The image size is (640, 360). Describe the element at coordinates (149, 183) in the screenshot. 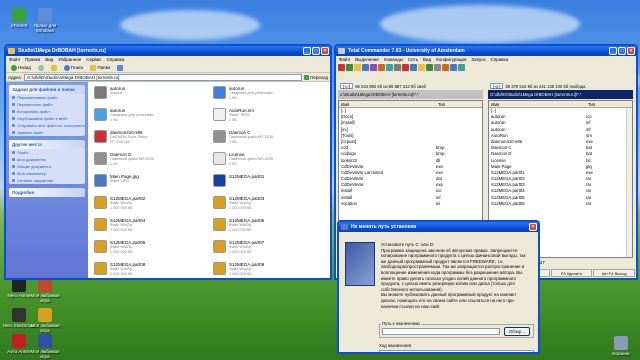

I see `file-item: Main Page.jpg Файл "JPG"` at that location.